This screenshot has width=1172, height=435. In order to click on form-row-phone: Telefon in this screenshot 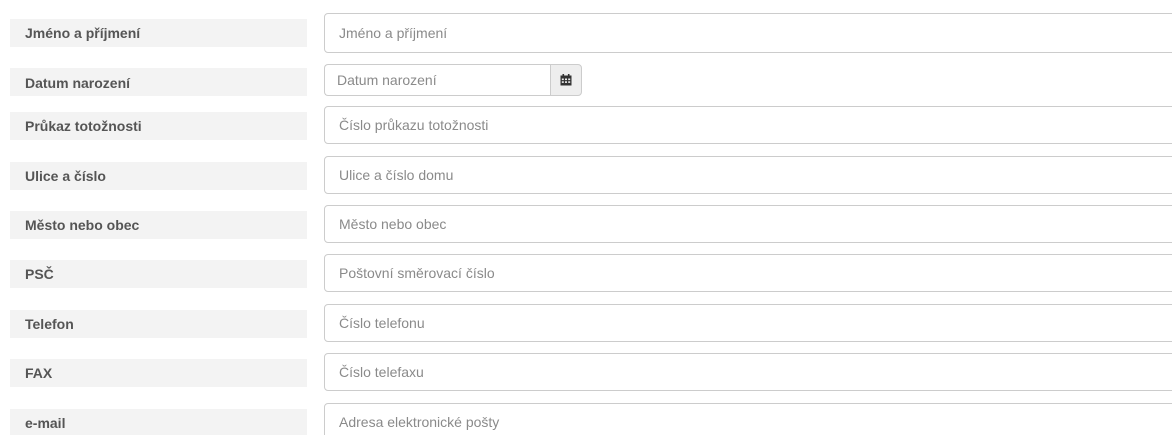, I will do `click(586, 324)`.